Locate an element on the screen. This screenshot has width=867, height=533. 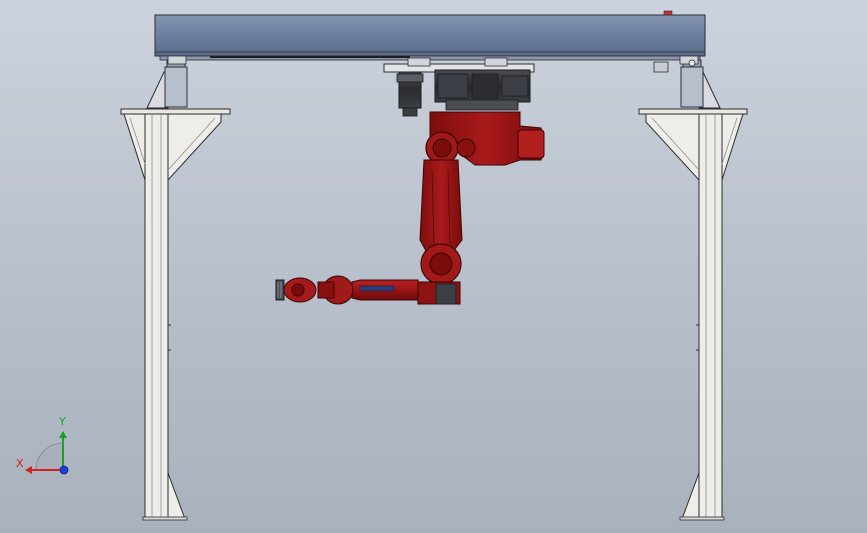
x-axis-label: X is located at coordinates (20, 463).